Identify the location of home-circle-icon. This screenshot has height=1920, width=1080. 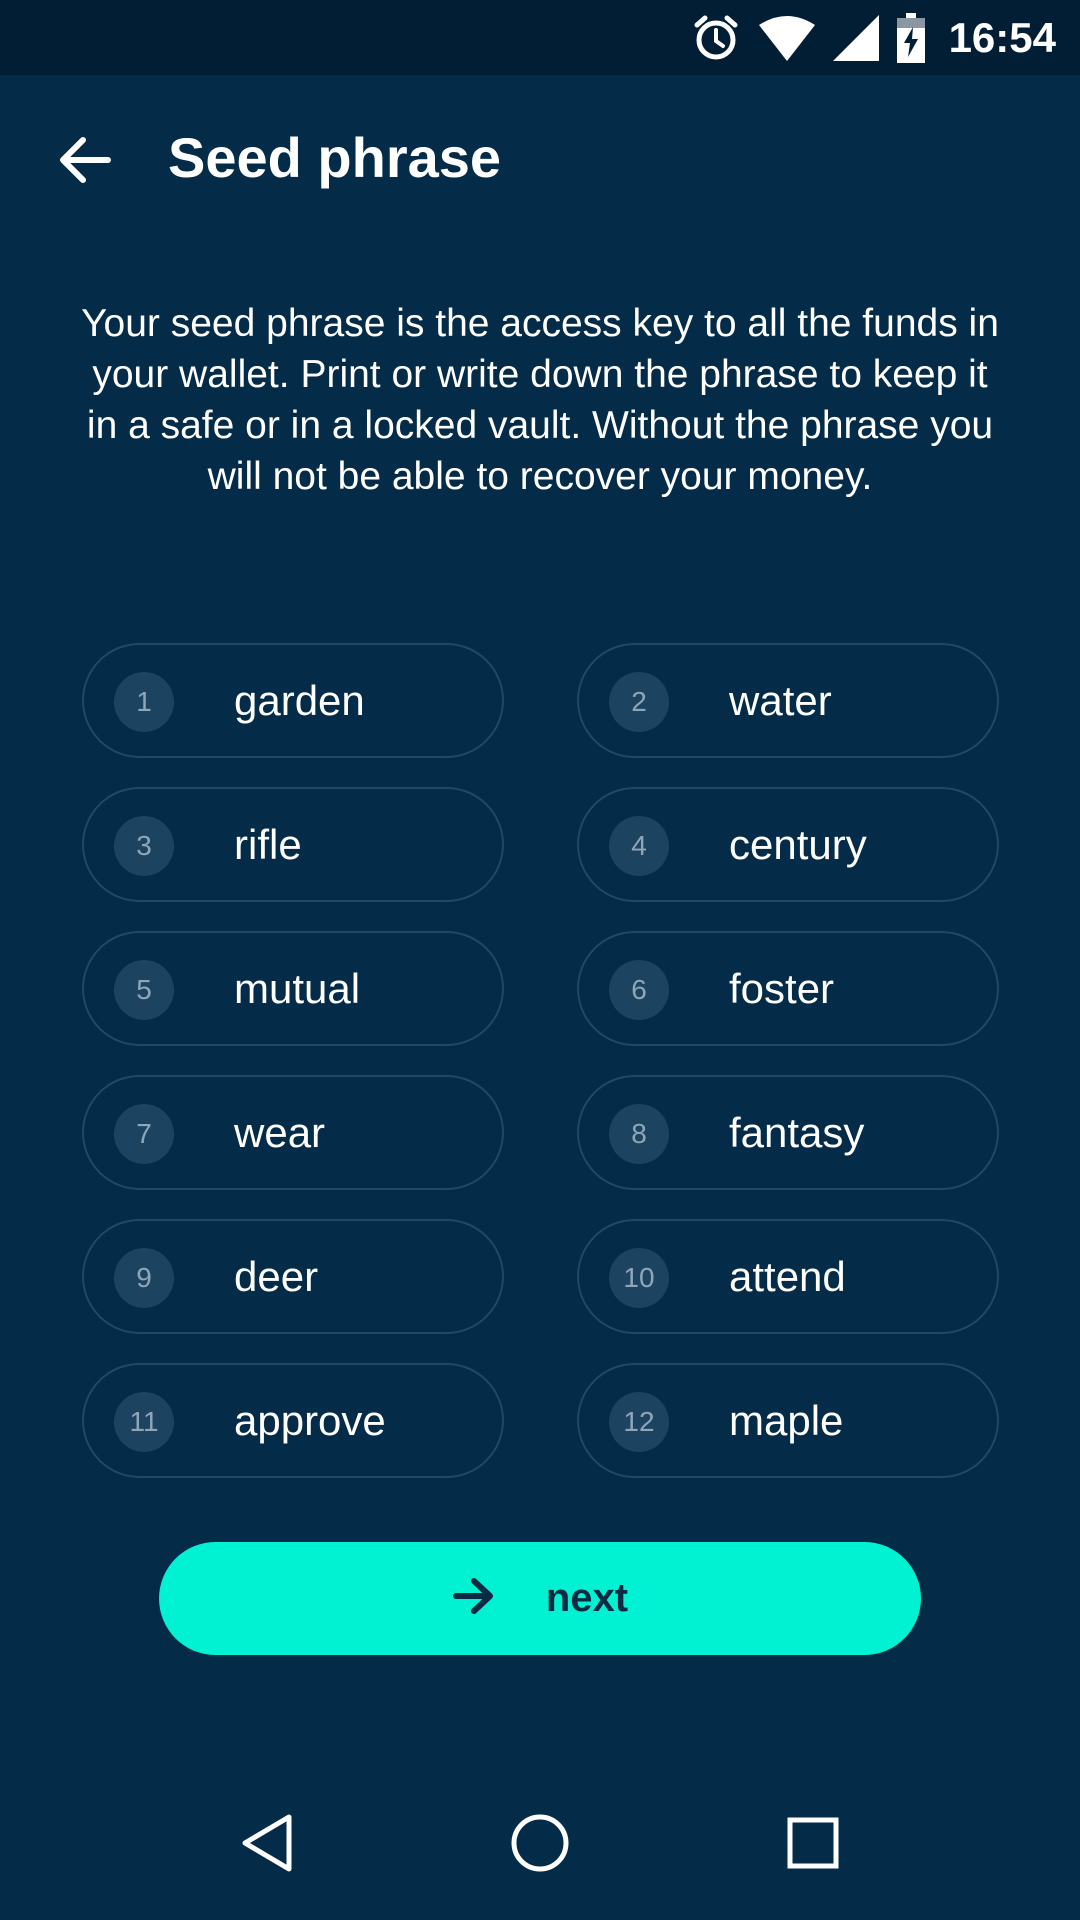
(540, 1845).